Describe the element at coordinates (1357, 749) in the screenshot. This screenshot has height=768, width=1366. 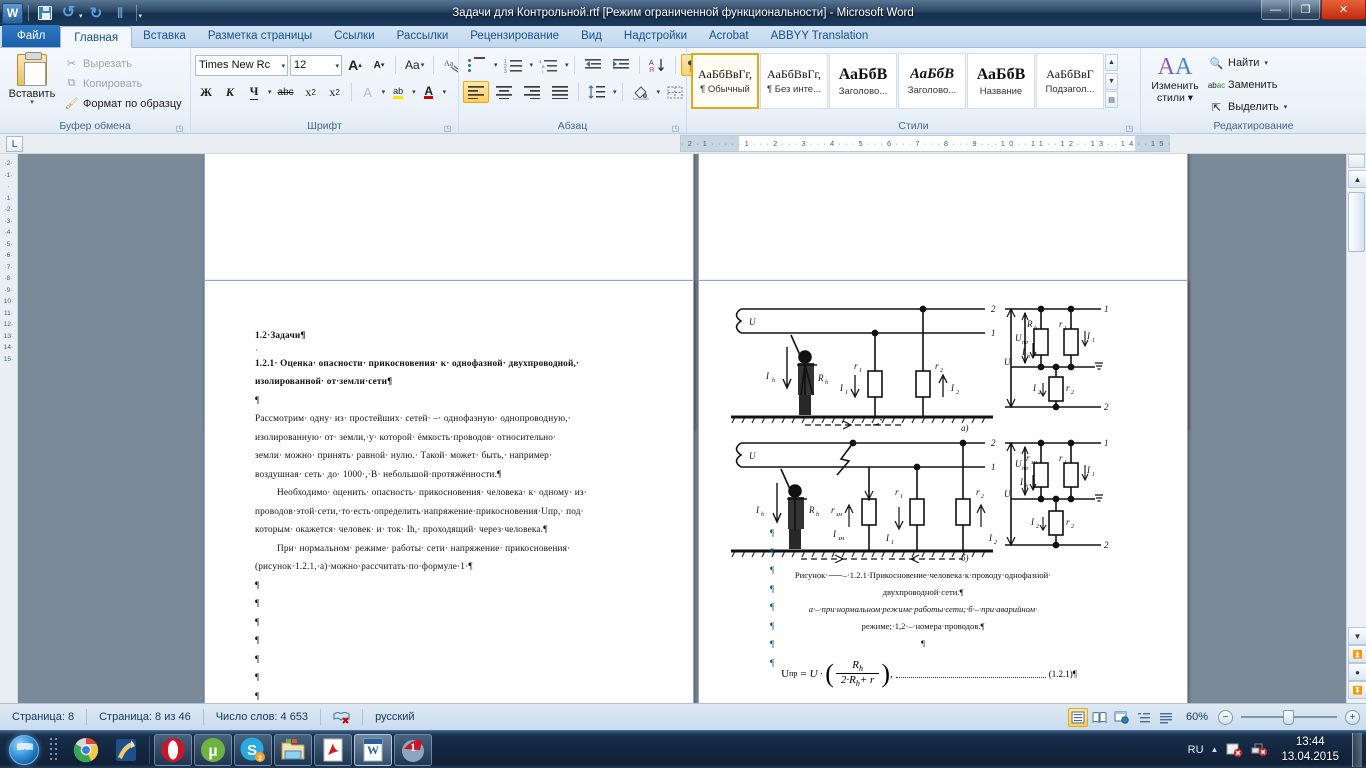
I see `show-desktop-button` at that location.